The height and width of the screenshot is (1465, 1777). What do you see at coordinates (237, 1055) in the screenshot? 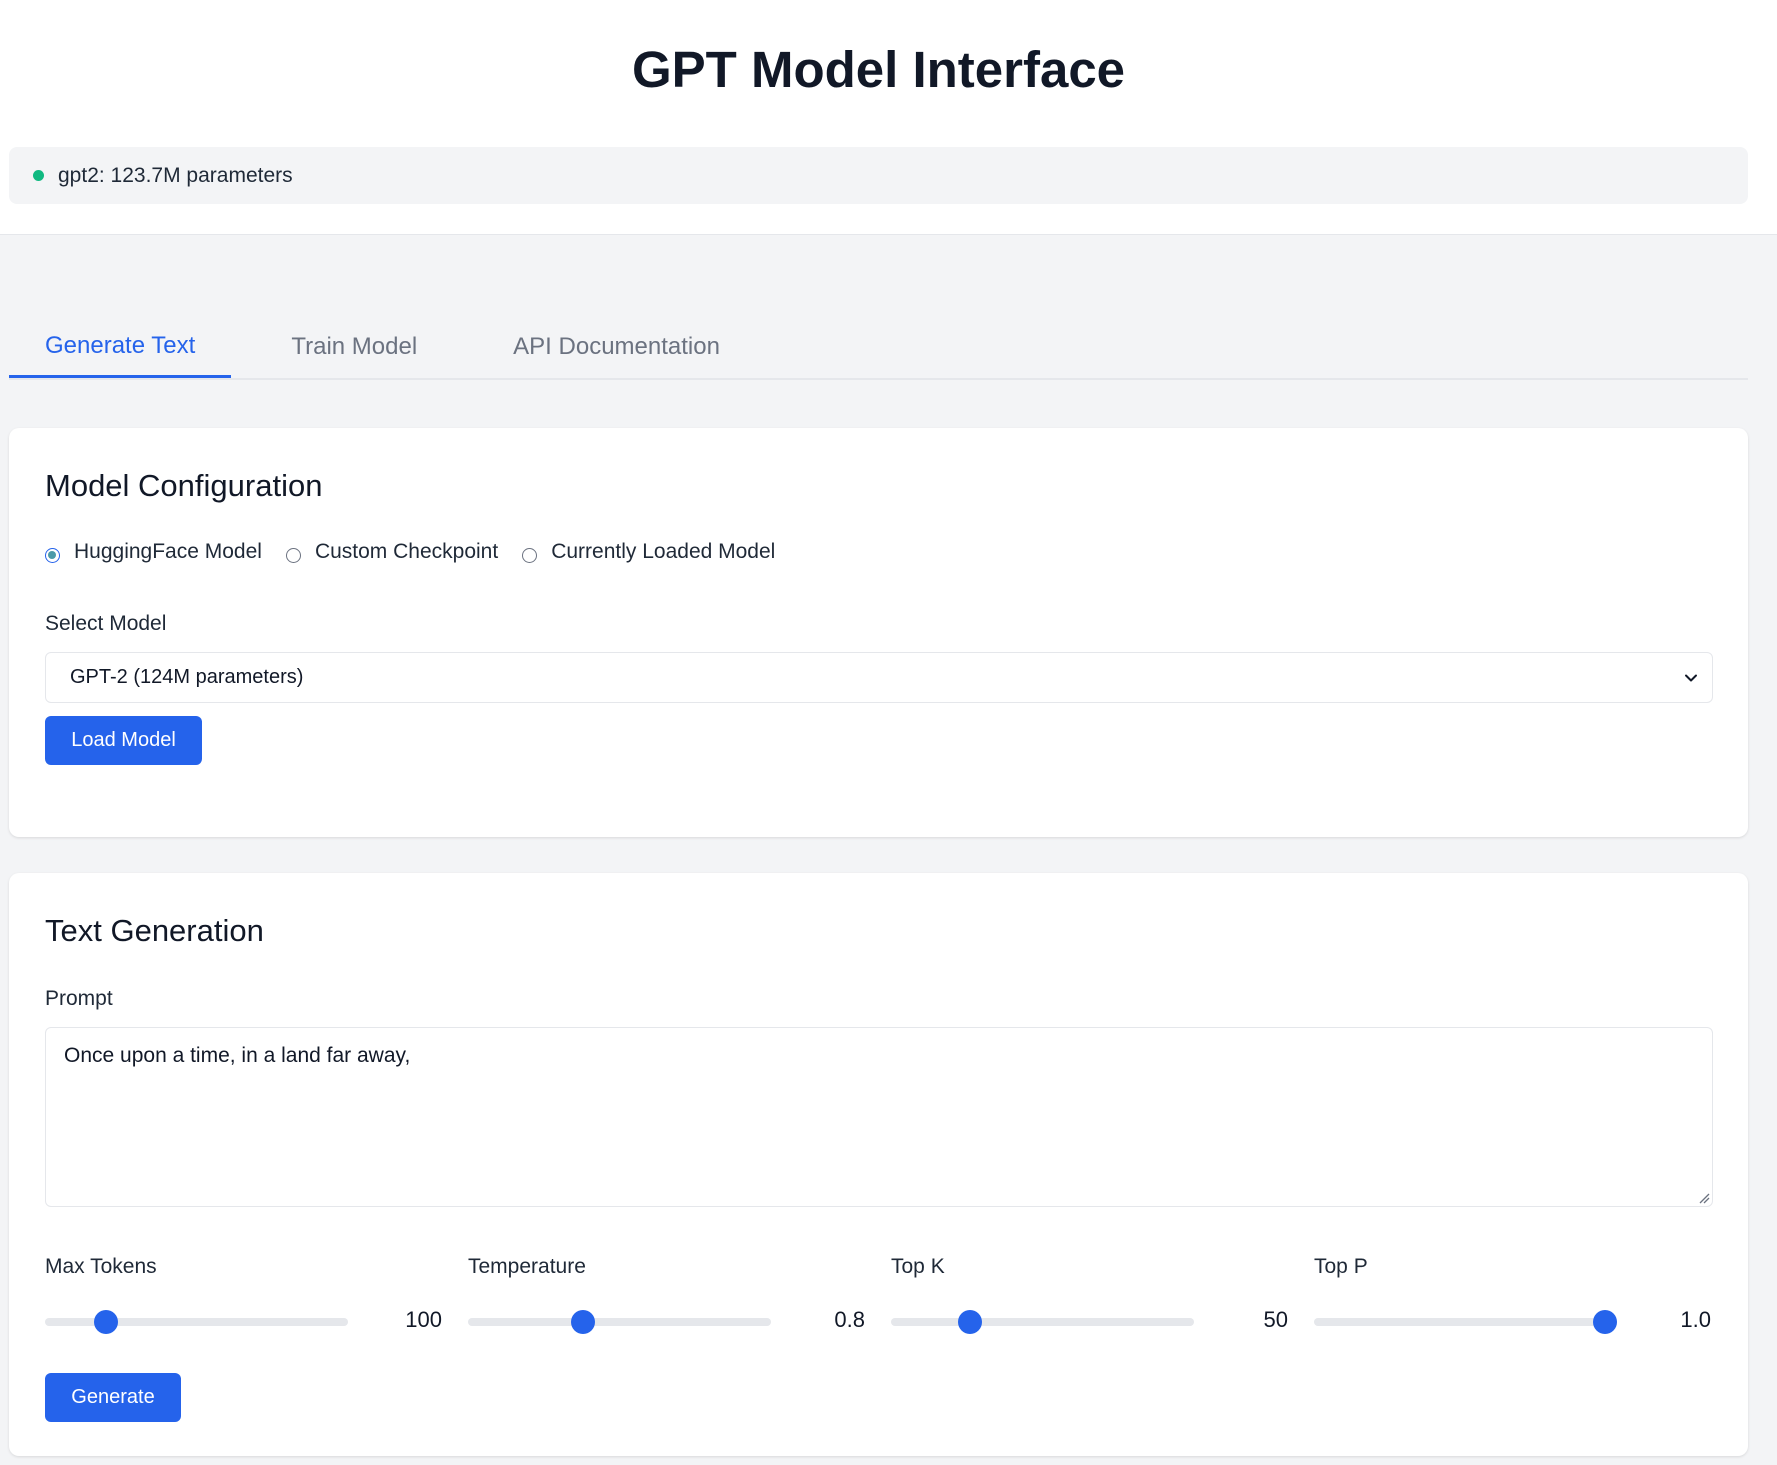
I see `prompt-text: Once upon a time, in a land far away,` at bounding box center [237, 1055].